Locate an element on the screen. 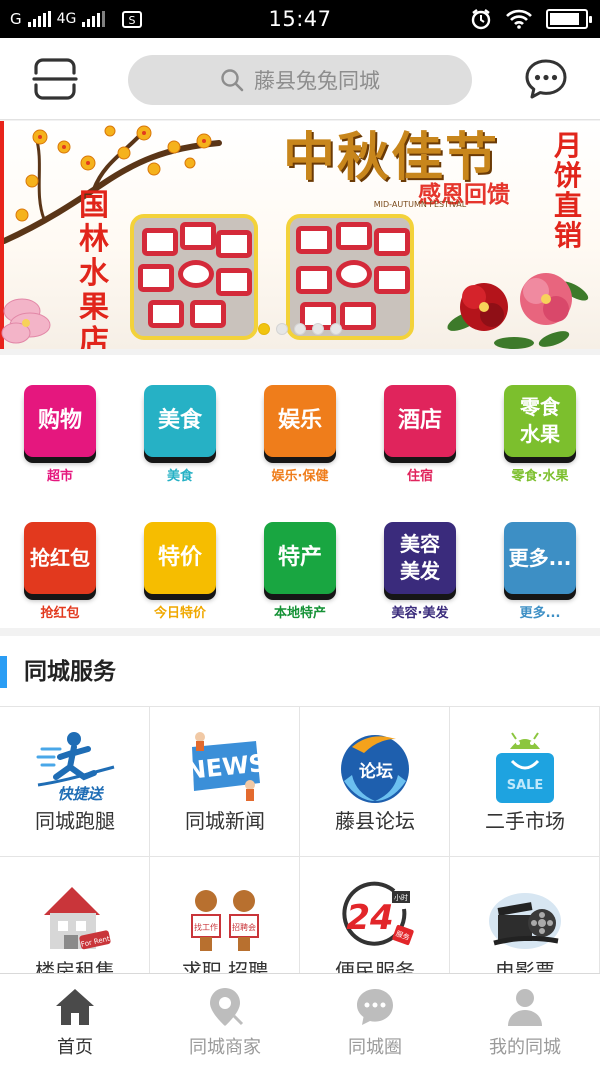  service-forum: 论坛 藤县论坛 is located at coordinates (375, 782).